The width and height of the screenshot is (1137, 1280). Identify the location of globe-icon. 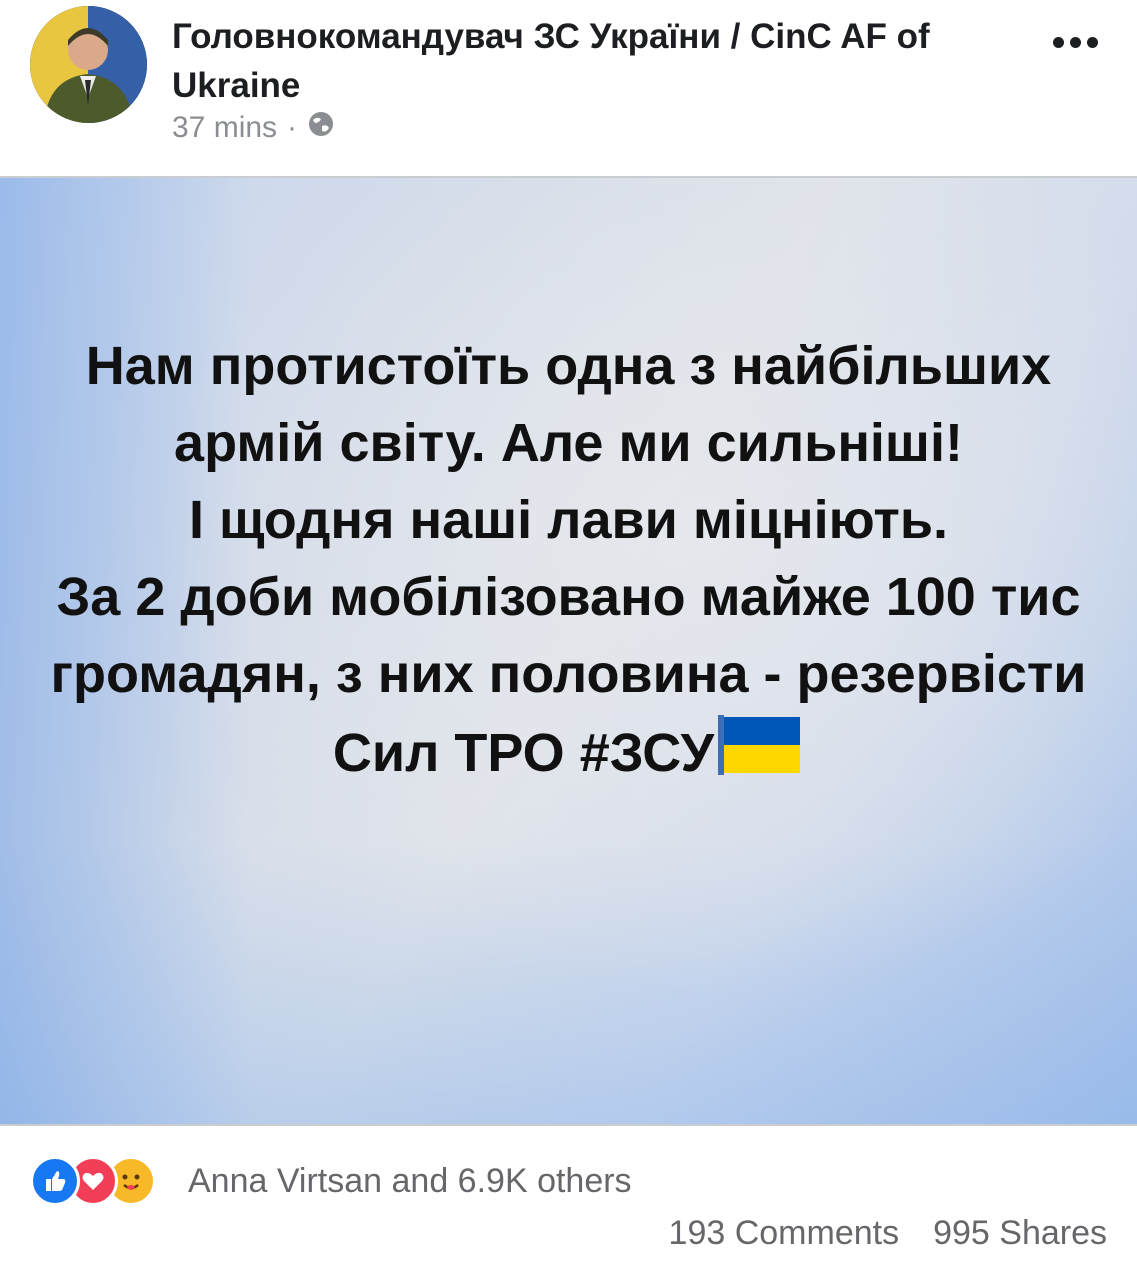
(321, 128).